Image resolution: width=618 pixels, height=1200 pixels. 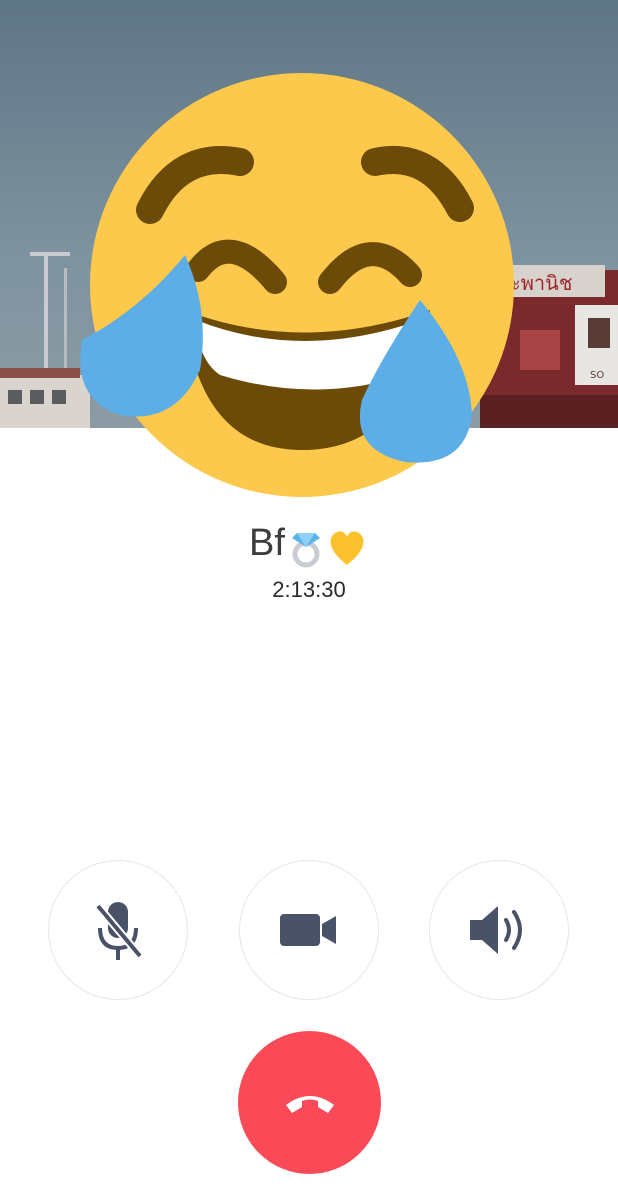 I want to click on yellow-heart-emoji, so click(x=347, y=548).